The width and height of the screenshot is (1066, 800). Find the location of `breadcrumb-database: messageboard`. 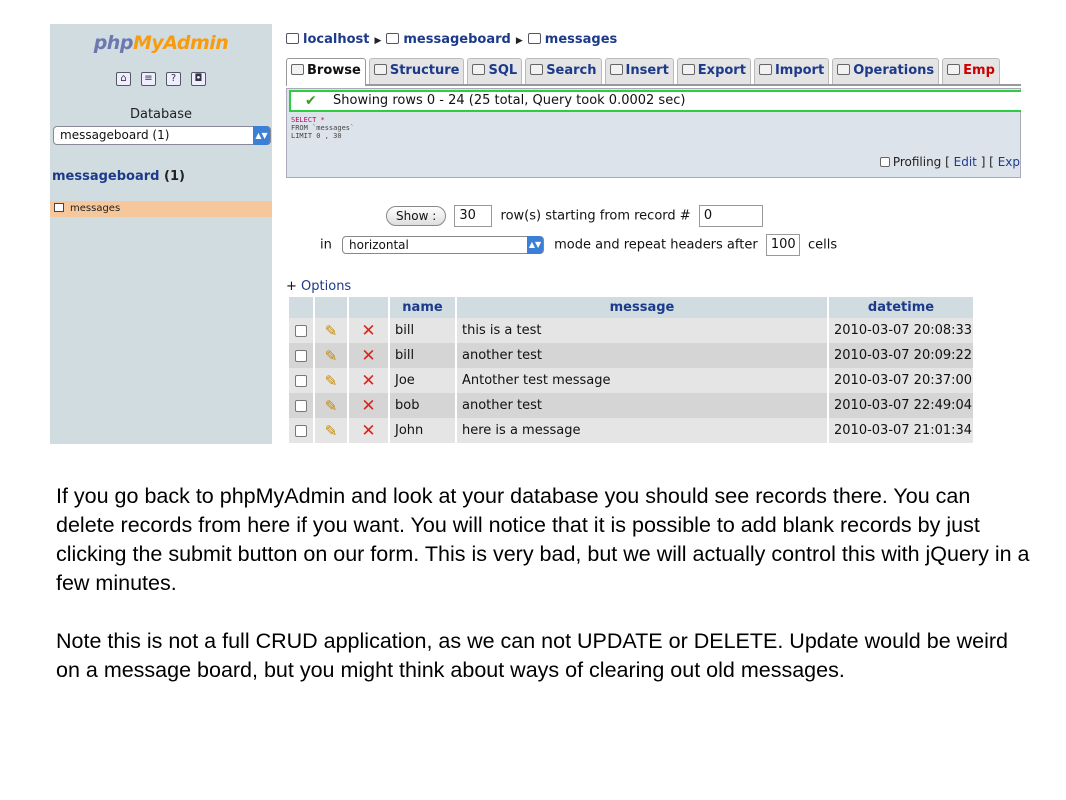

breadcrumb-database: messageboard is located at coordinates (456, 39).